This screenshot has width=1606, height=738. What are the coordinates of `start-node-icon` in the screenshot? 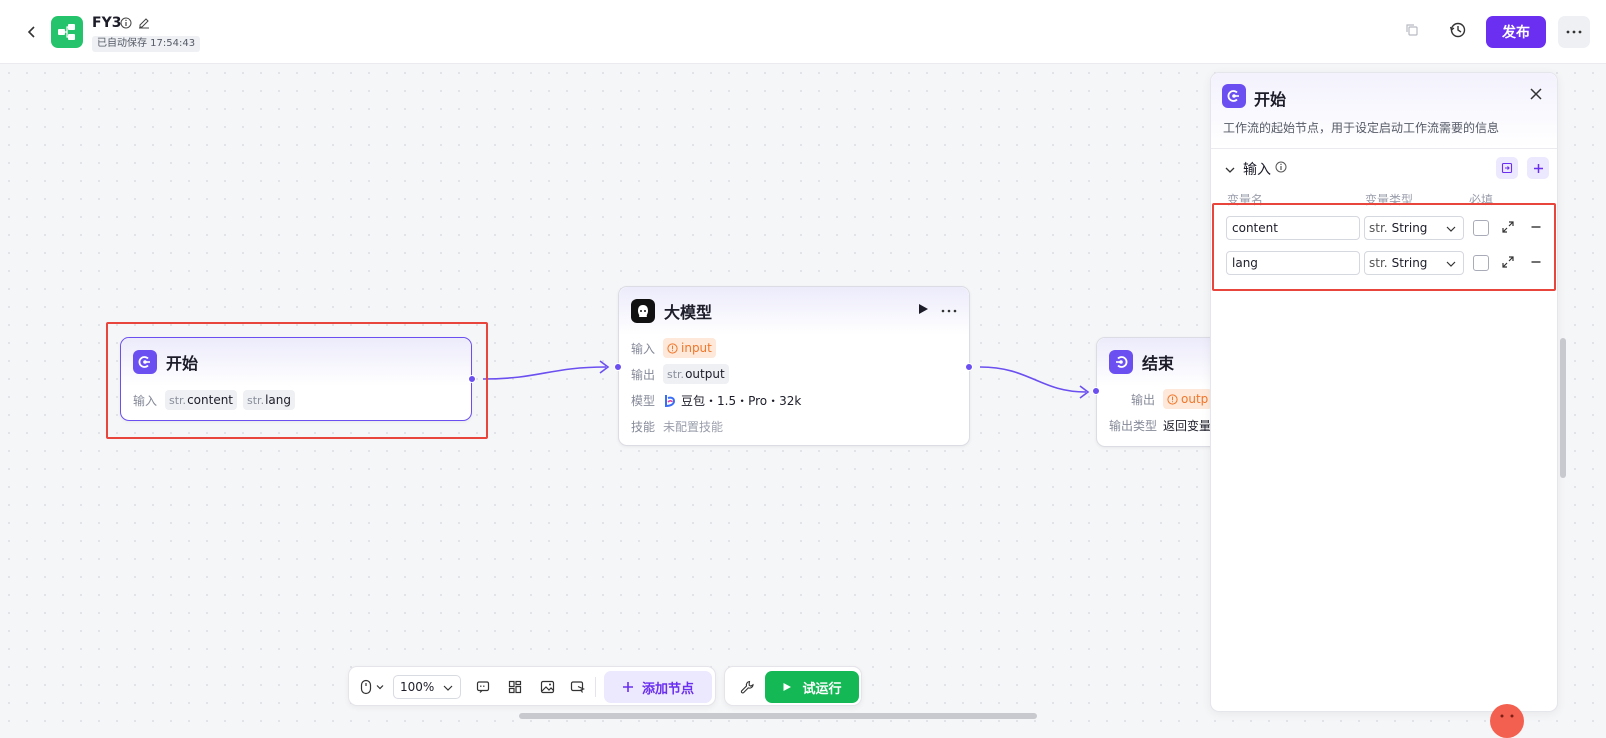 It's located at (145, 362).